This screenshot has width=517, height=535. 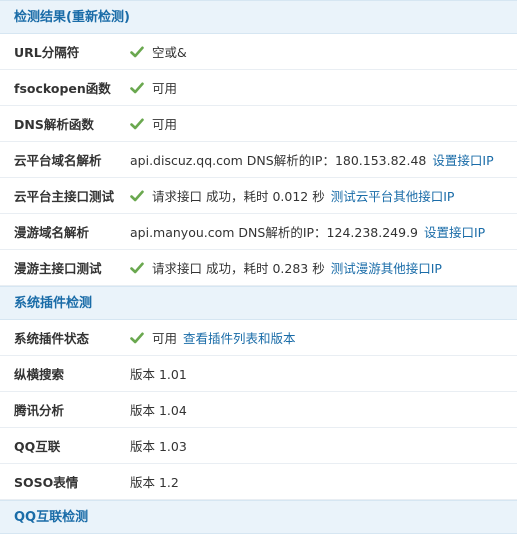 I want to click on row-fsockopen: fsockopen函数 可用, so click(x=258, y=88).